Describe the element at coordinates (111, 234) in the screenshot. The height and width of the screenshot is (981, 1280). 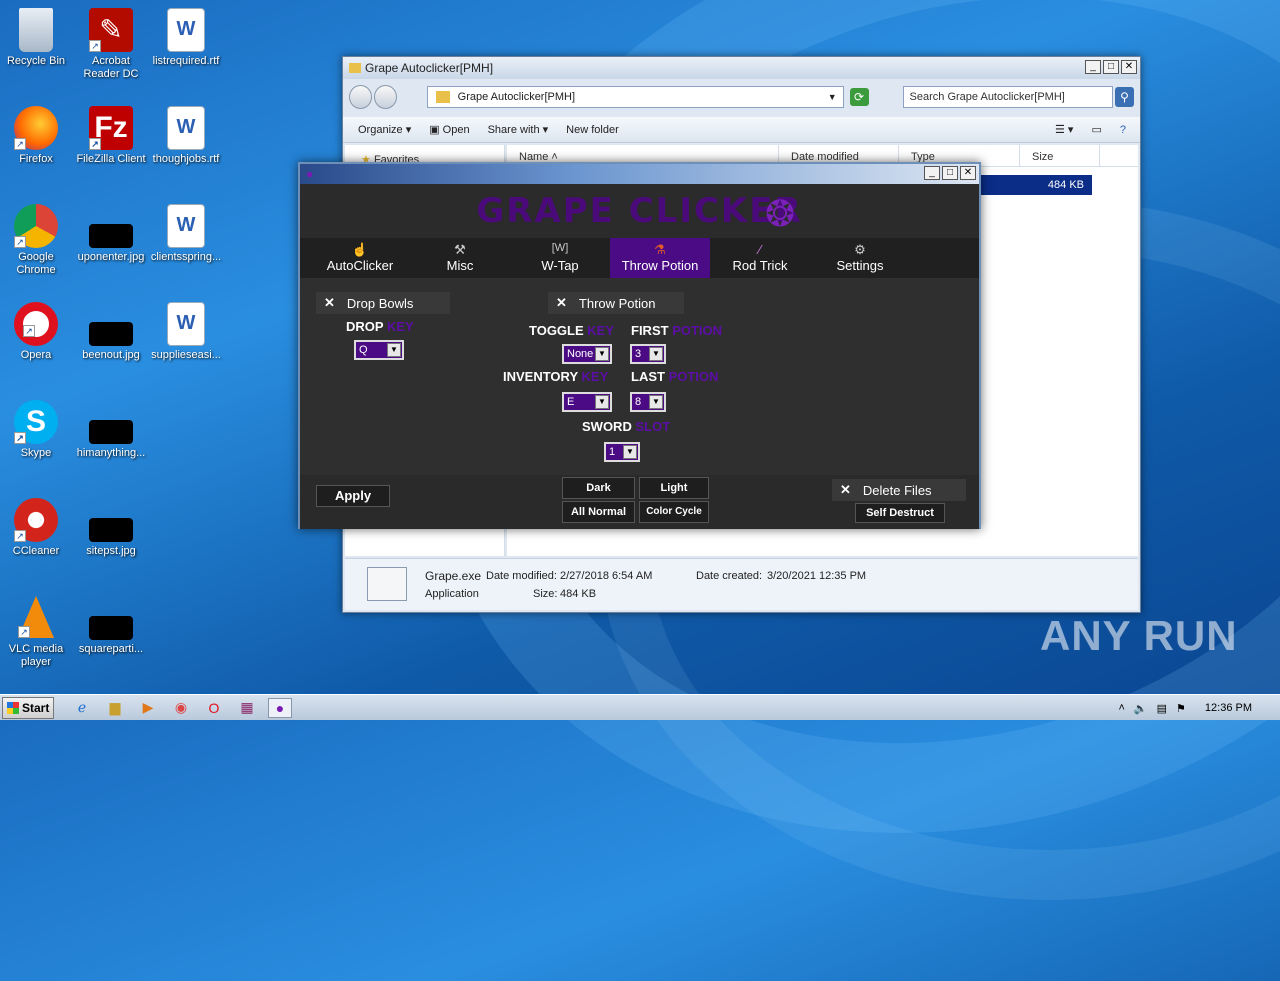
I see `desktop-icon-uponenter: uponenter.jpg` at that location.